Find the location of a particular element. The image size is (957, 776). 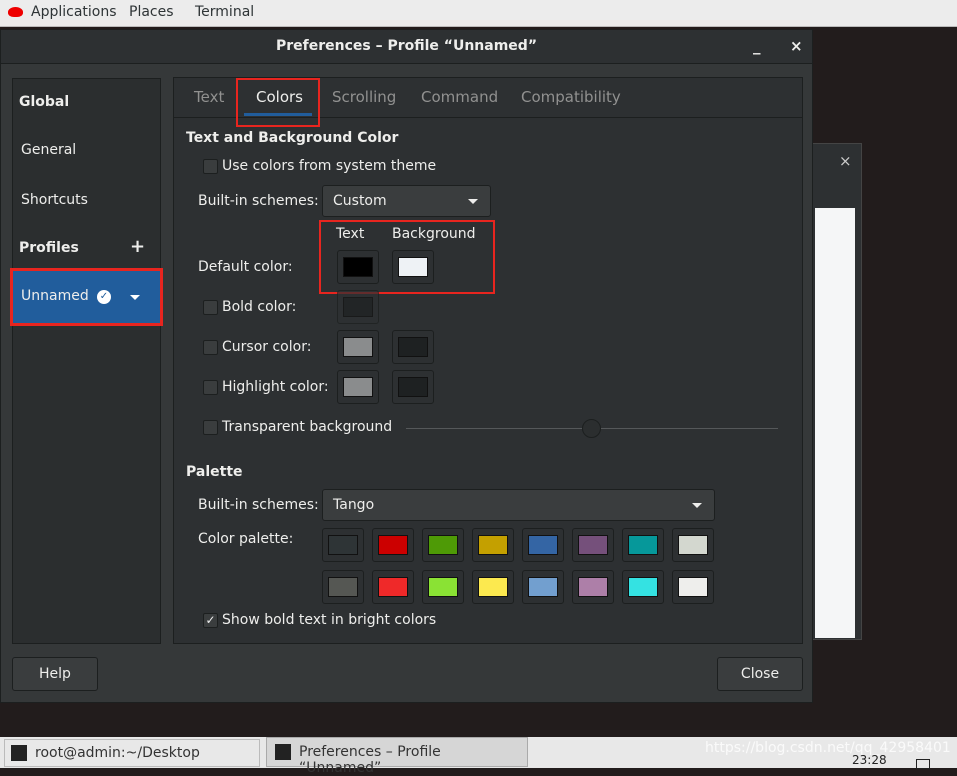

sidebar-item-unnamed: Unnamed ✓ is located at coordinates (86, 297).